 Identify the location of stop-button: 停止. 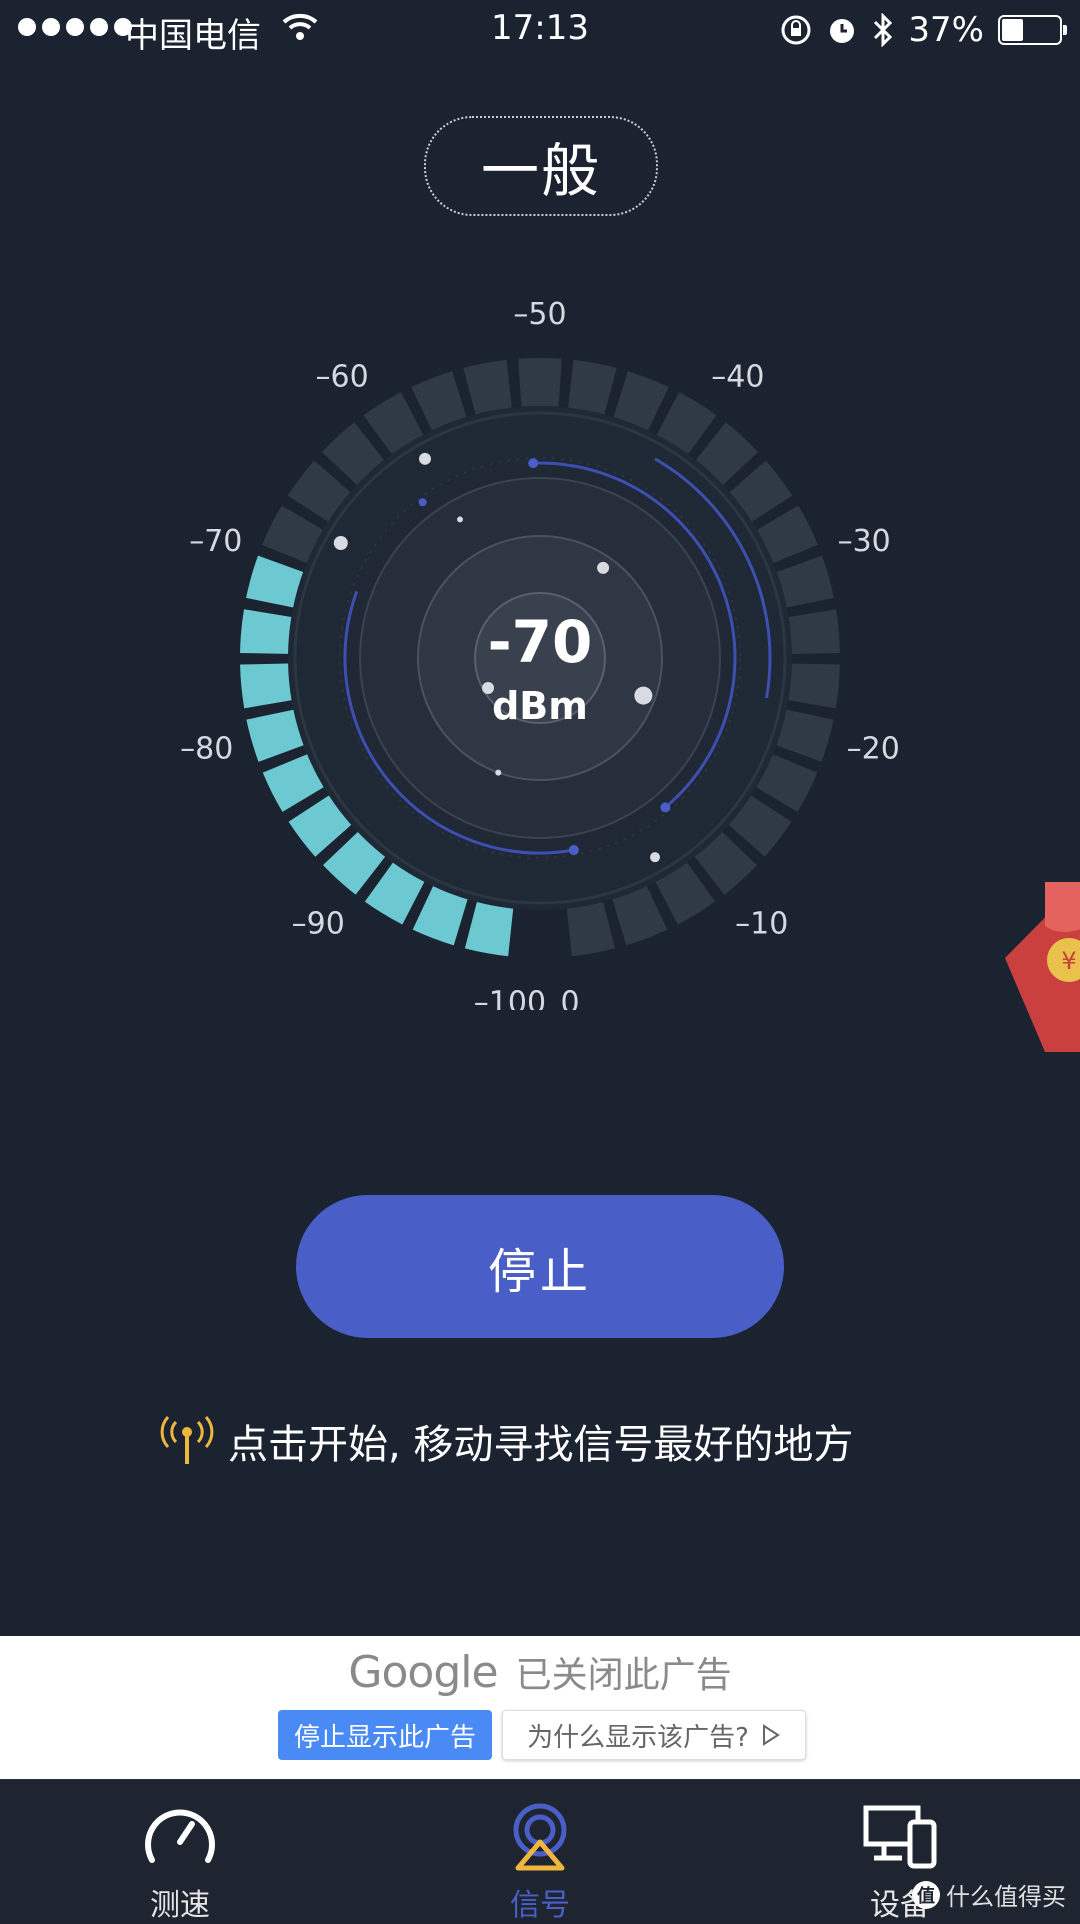
(540, 1266).